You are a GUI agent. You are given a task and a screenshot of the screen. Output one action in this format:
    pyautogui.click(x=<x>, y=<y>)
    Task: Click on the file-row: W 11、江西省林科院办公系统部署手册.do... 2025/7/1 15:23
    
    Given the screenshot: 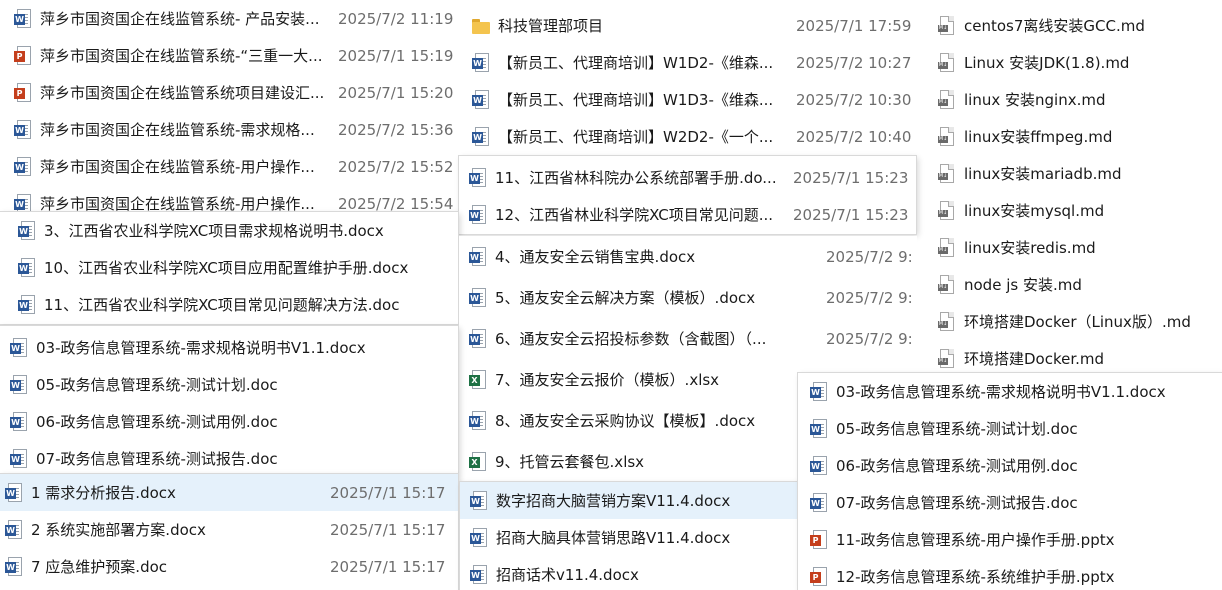 What is the action you would take?
    pyautogui.click(x=687, y=177)
    